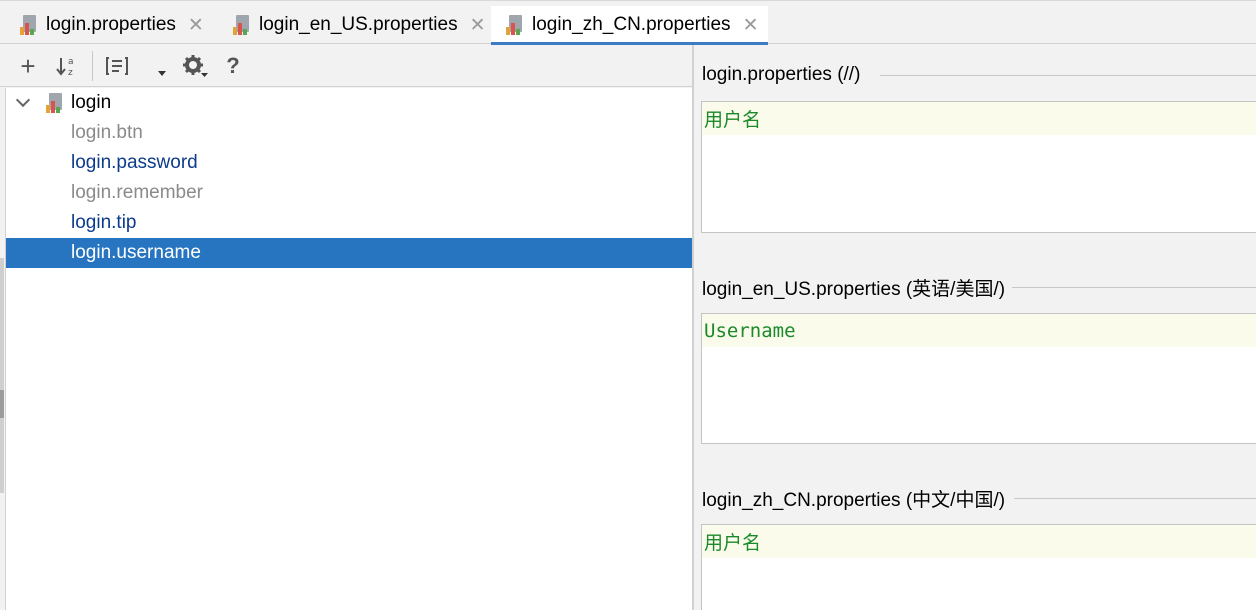 The height and width of the screenshot is (610, 1256). I want to click on dropdown-button, so click(162, 66).